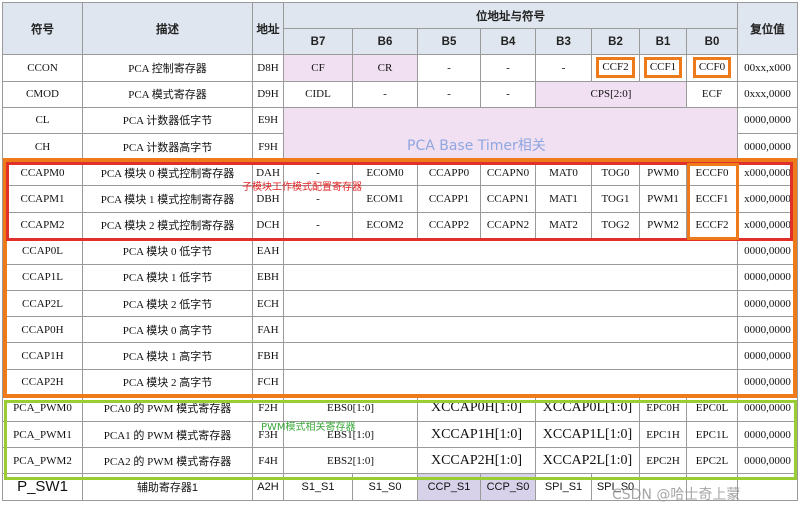  What do you see at coordinates (449, 199) in the screenshot?
I see `bit-cell: CCAPP1` at bounding box center [449, 199].